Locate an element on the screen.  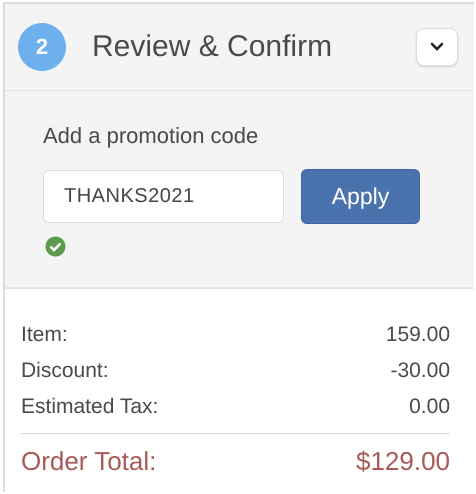
apply-button: Apply is located at coordinates (360, 196).